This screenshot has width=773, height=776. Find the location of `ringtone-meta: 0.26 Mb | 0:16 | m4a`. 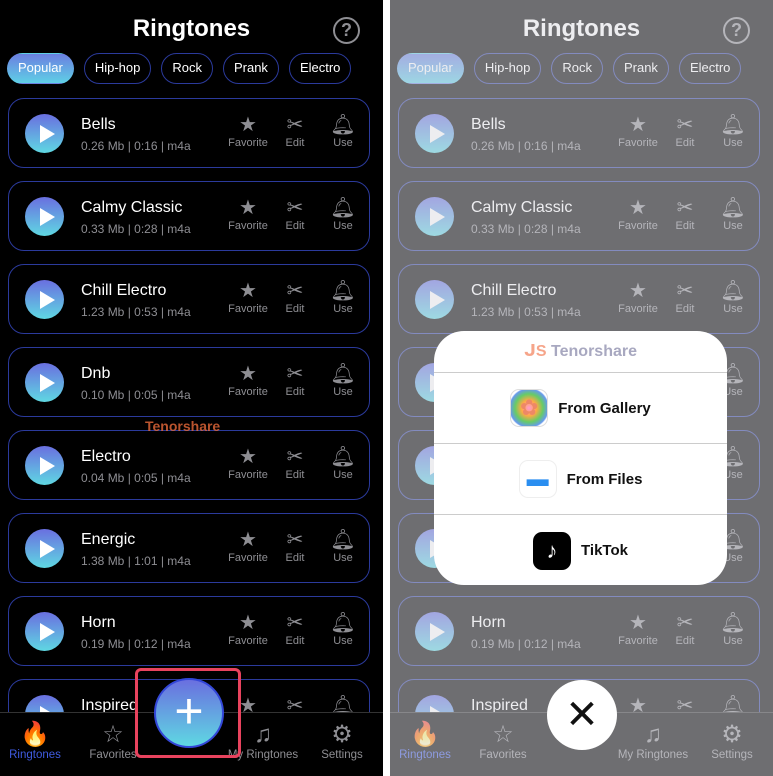

ringtone-meta: 0.26 Mb | 0:16 | m4a is located at coordinates (136, 146).